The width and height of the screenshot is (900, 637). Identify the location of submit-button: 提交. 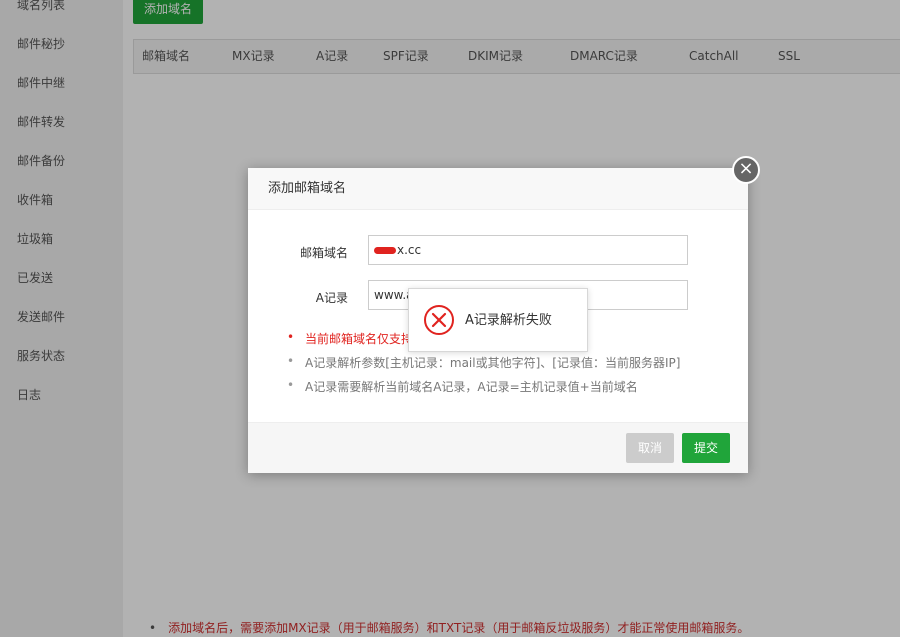
(706, 448).